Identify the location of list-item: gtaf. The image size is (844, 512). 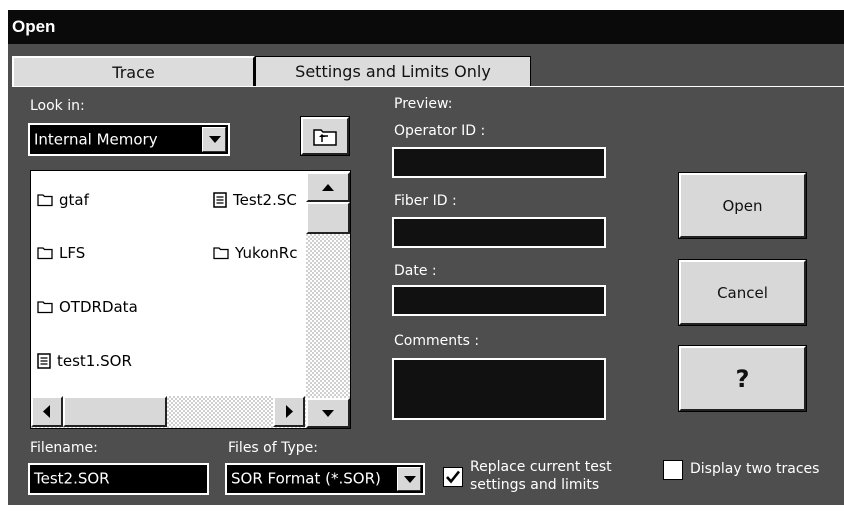
(63, 200).